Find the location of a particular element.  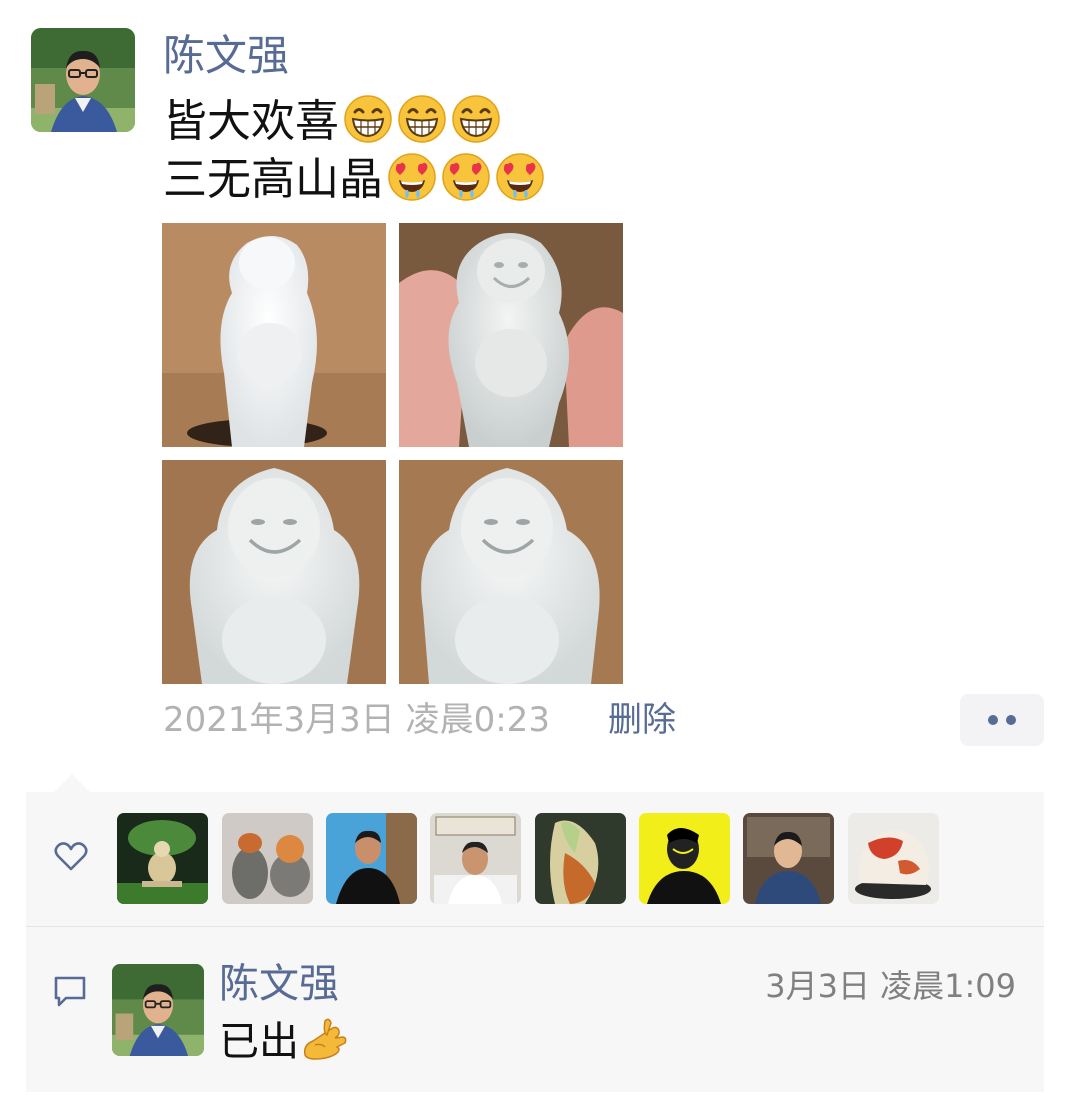

post-text-line-1: 皆大欢喜 is located at coordinates (332, 122).